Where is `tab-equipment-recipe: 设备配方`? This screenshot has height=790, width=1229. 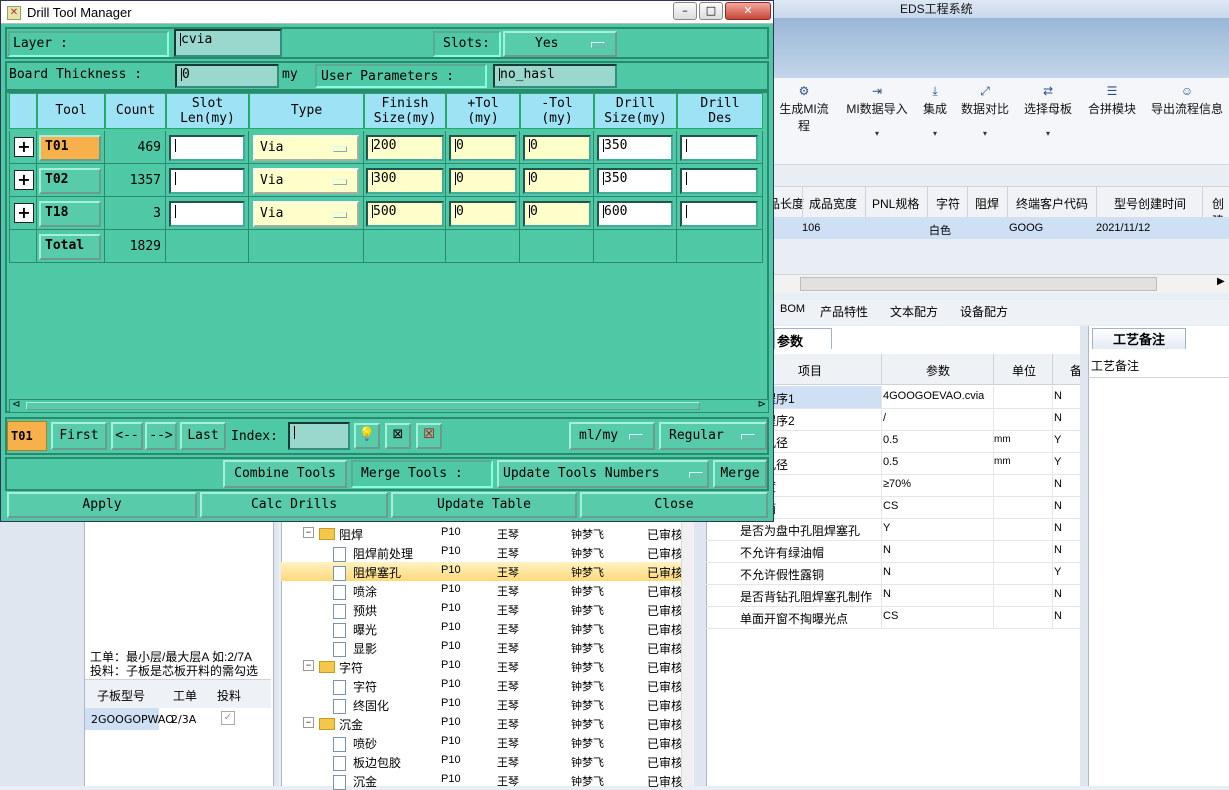 tab-equipment-recipe: 设备配方 is located at coordinates (984, 311).